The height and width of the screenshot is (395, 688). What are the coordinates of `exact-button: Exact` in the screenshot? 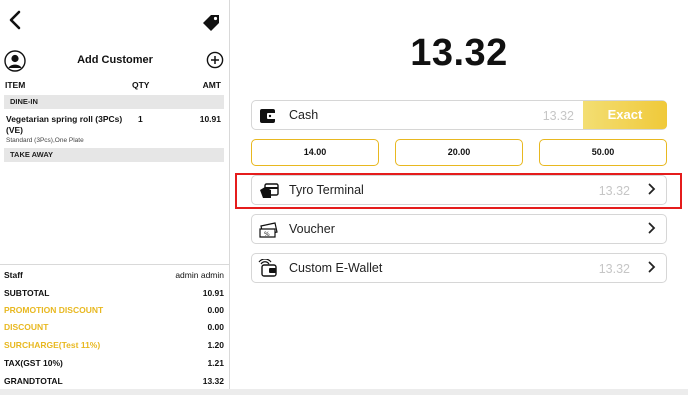 It's located at (625, 115).